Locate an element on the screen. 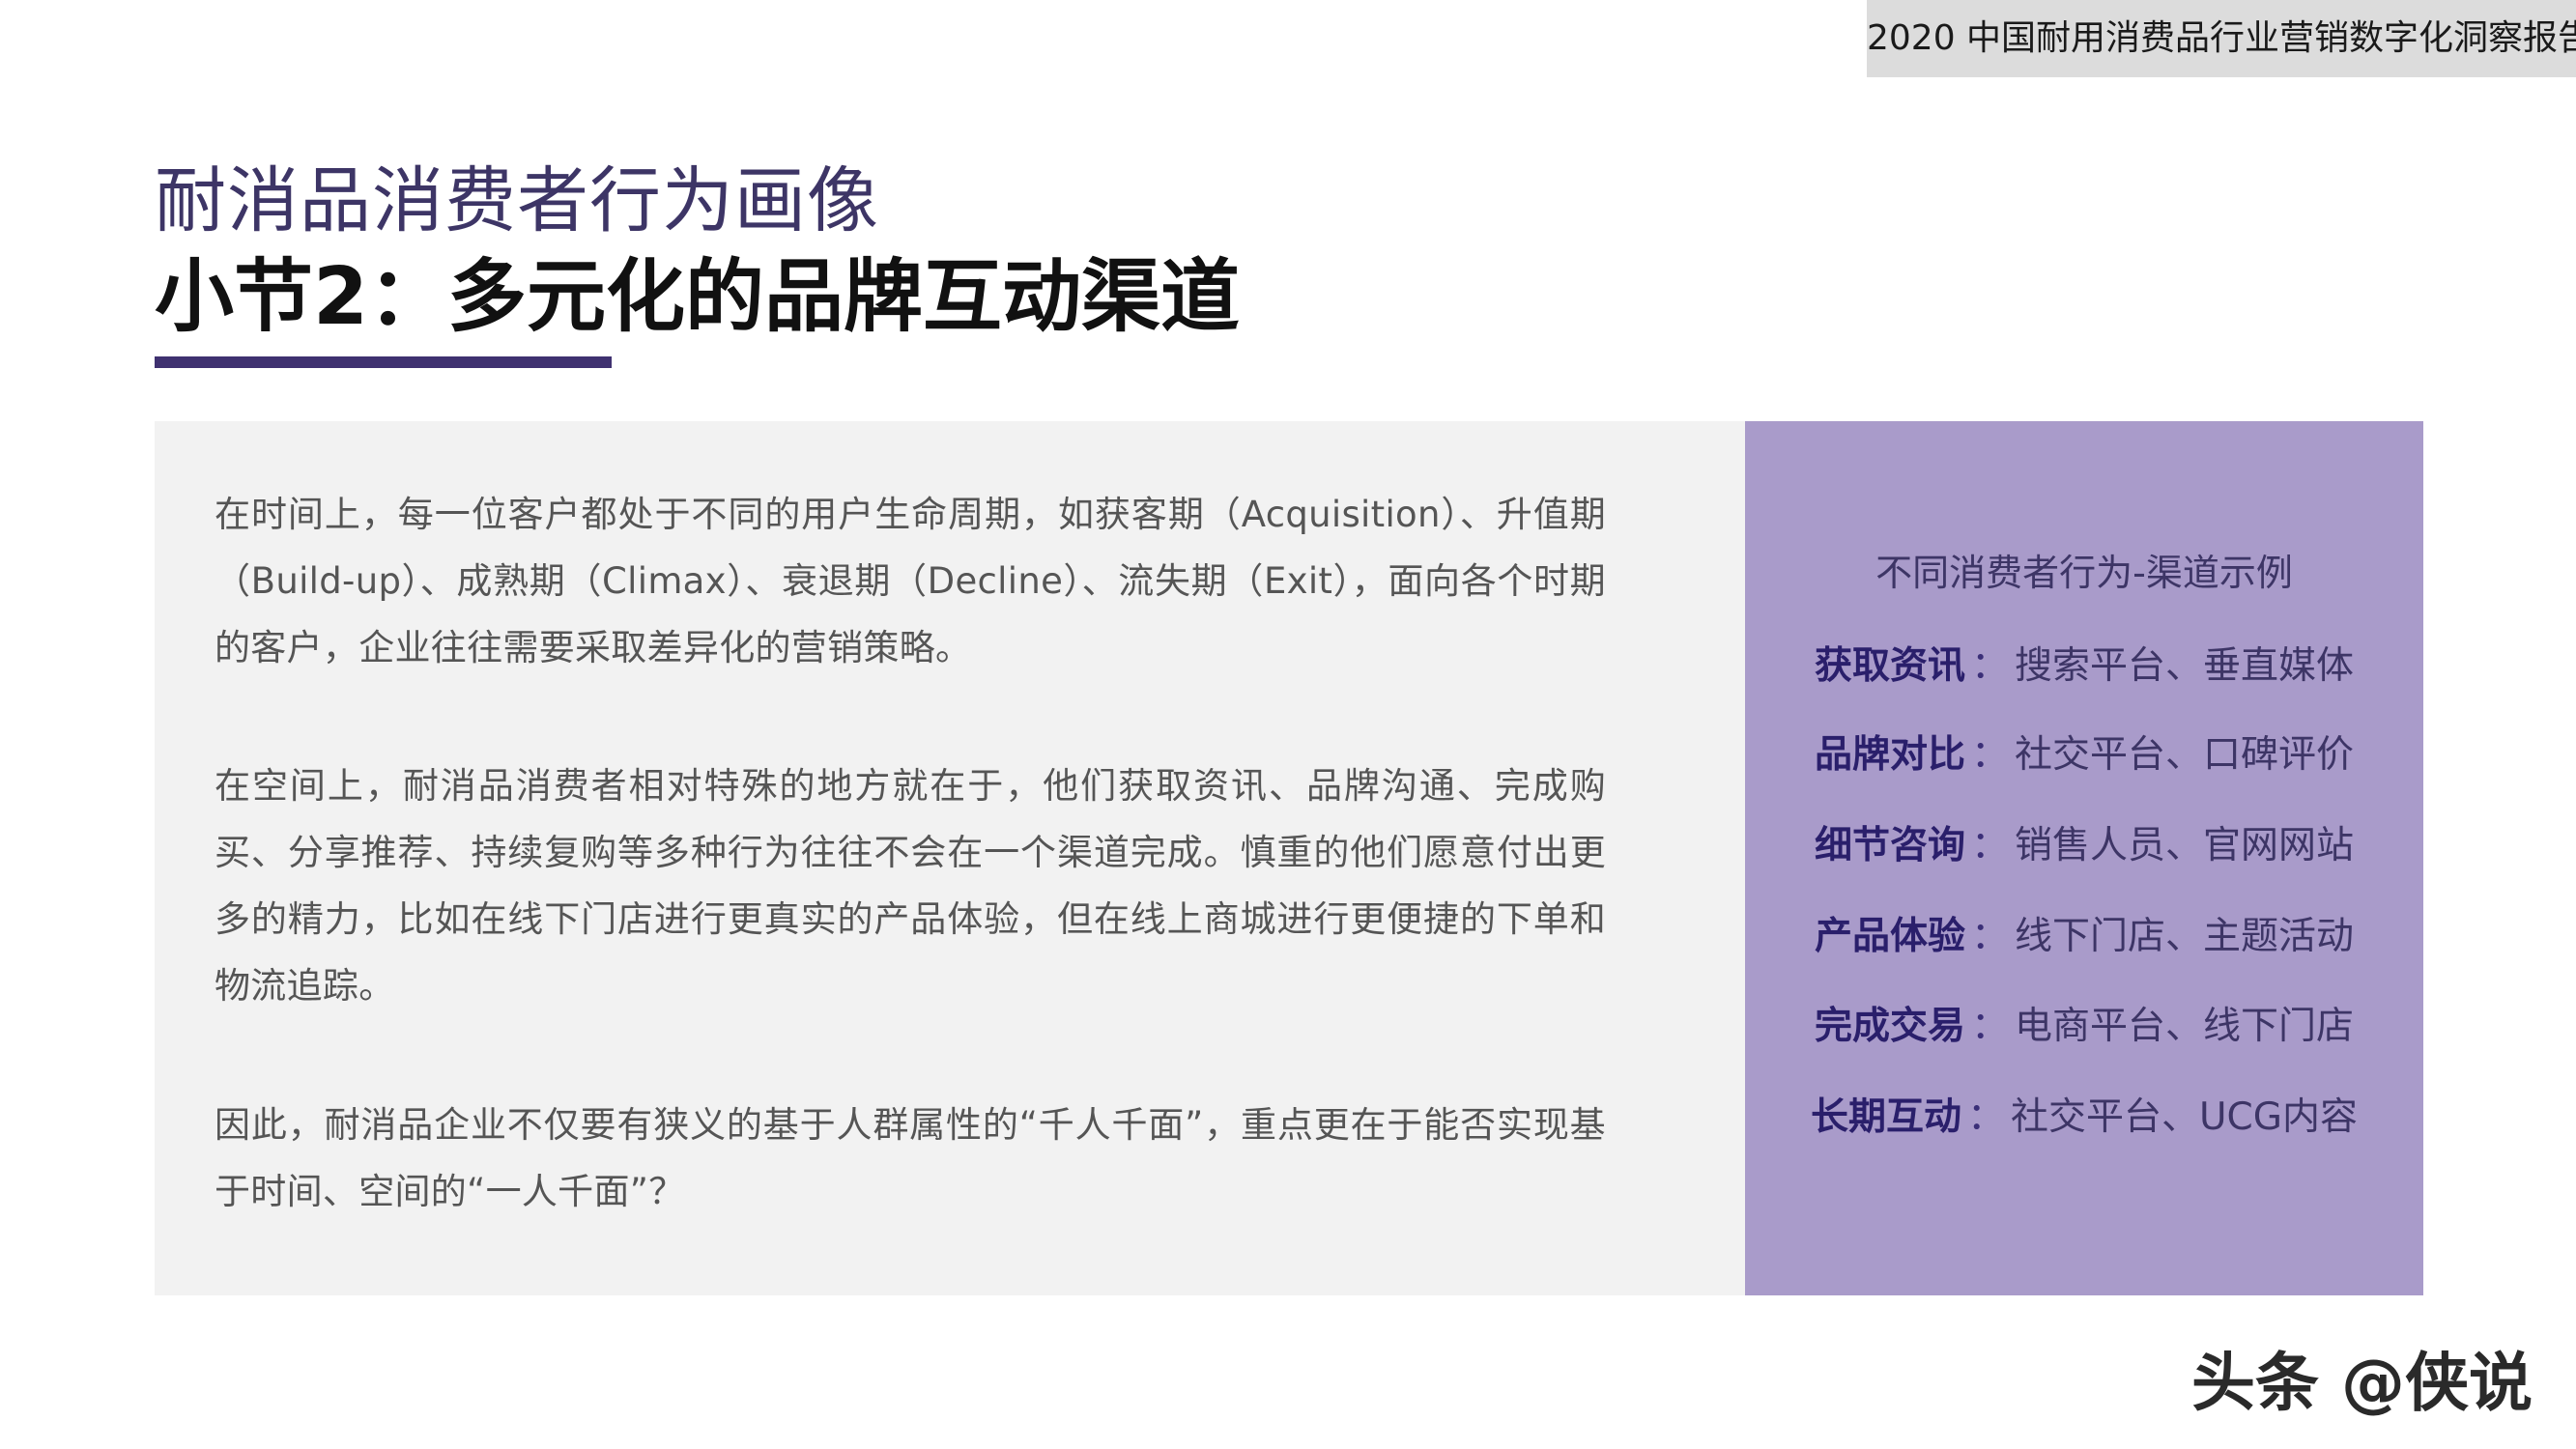 Image resolution: width=2576 pixels, height=1449 pixels. page-title: 耐消品消费者行为画像 is located at coordinates (517, 200).